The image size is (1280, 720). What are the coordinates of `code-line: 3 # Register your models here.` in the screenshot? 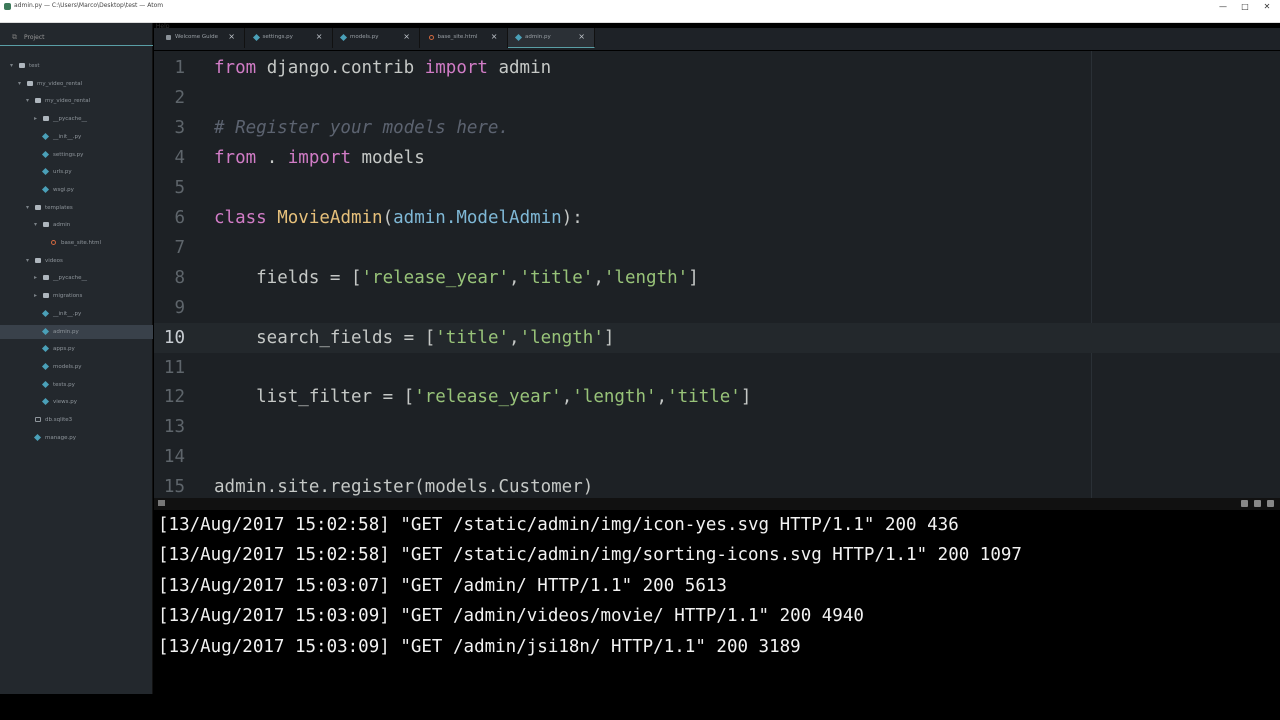 It's located at (717, 128).